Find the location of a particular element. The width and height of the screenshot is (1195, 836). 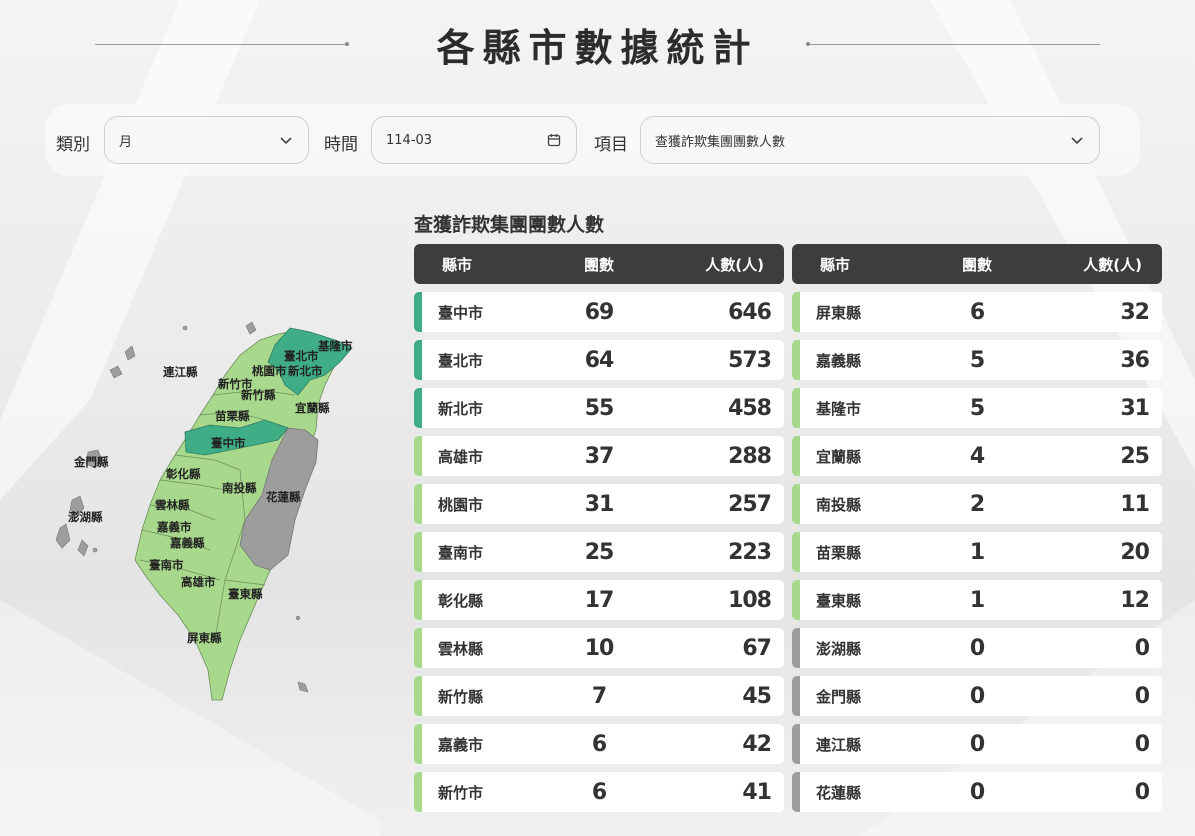

table-row: 嘉義縣 5 36 is located at coordinates (977, 360).